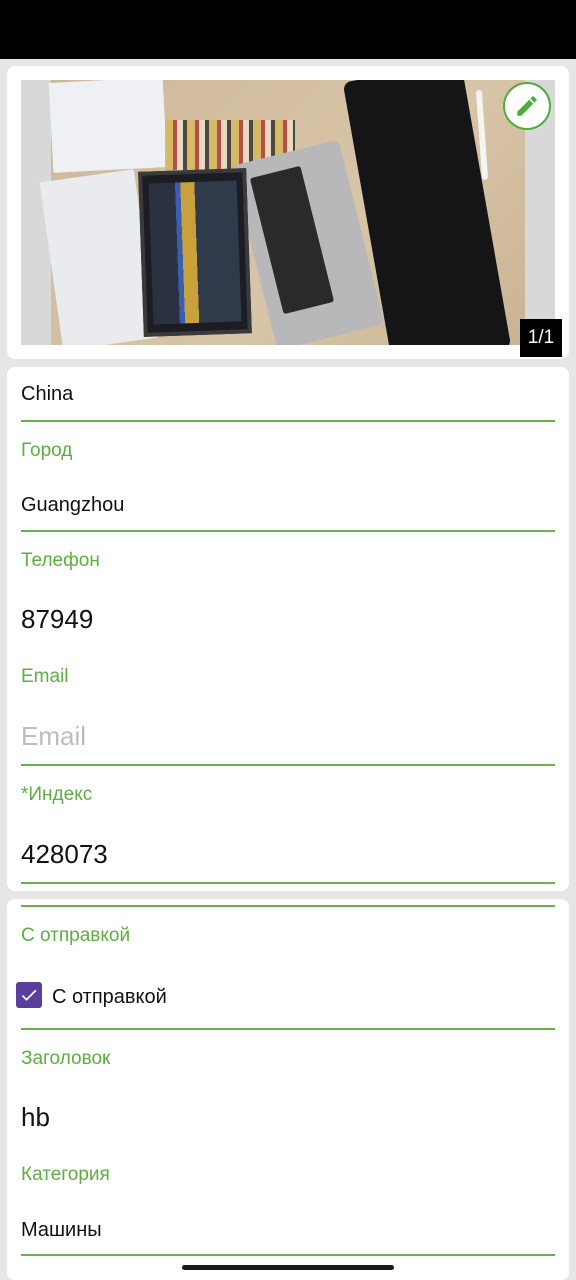 The height and width of the screenshot is (1280, 576). I want to click on edit-photo-button, so click(527, 106).